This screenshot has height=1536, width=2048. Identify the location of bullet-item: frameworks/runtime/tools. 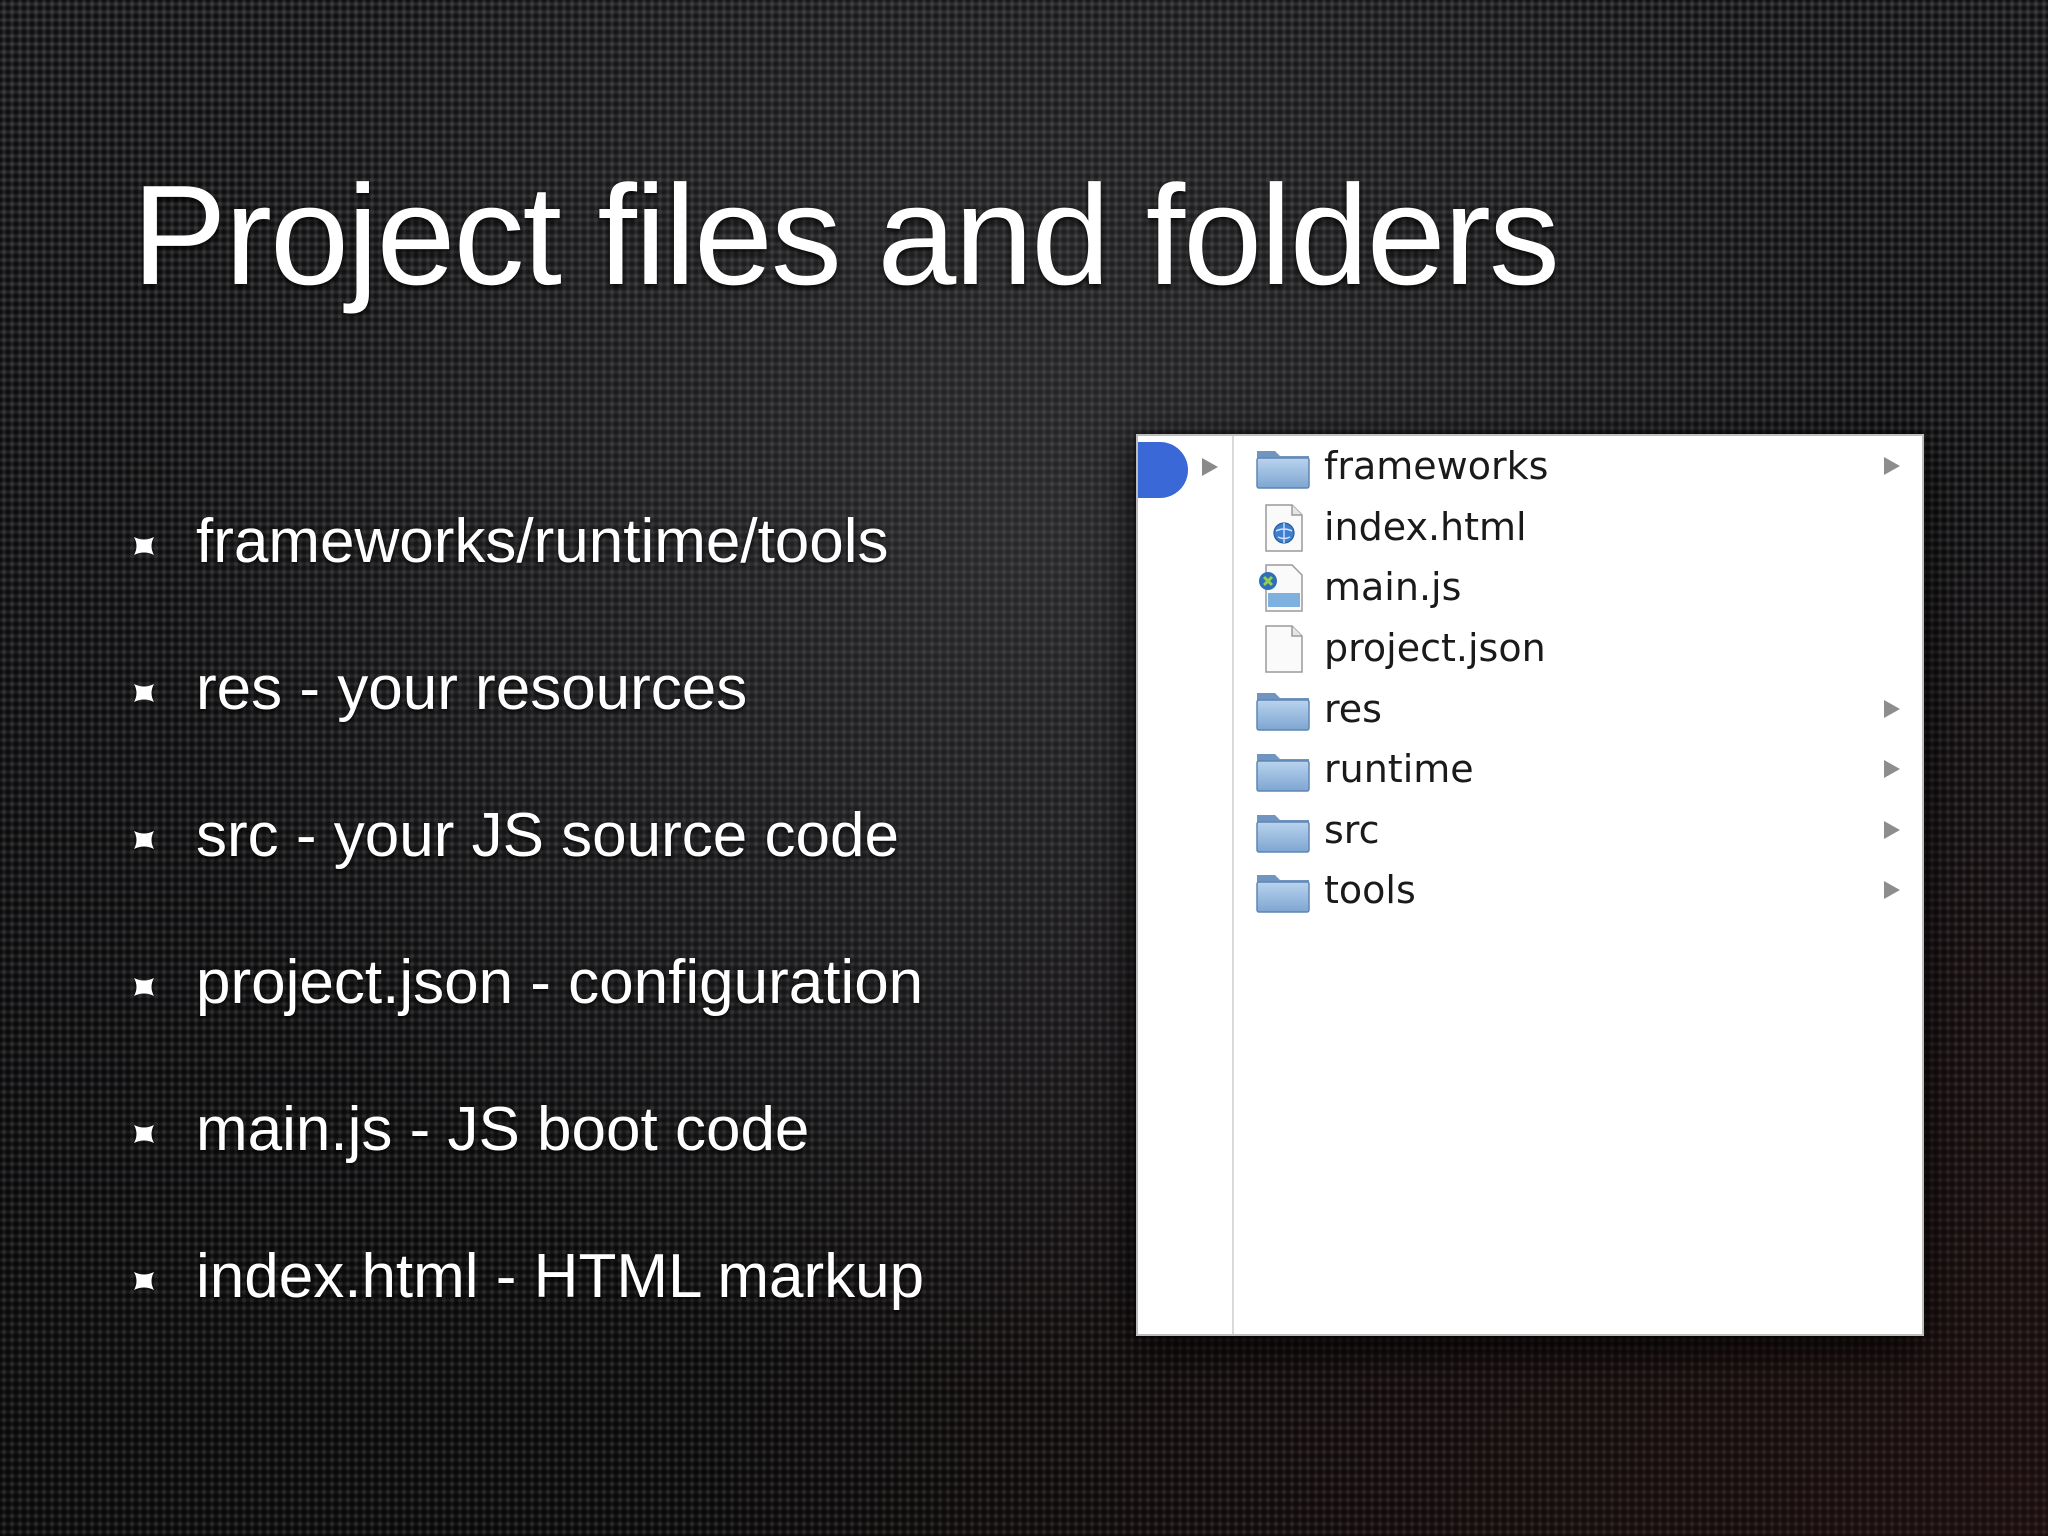
(610, 541).